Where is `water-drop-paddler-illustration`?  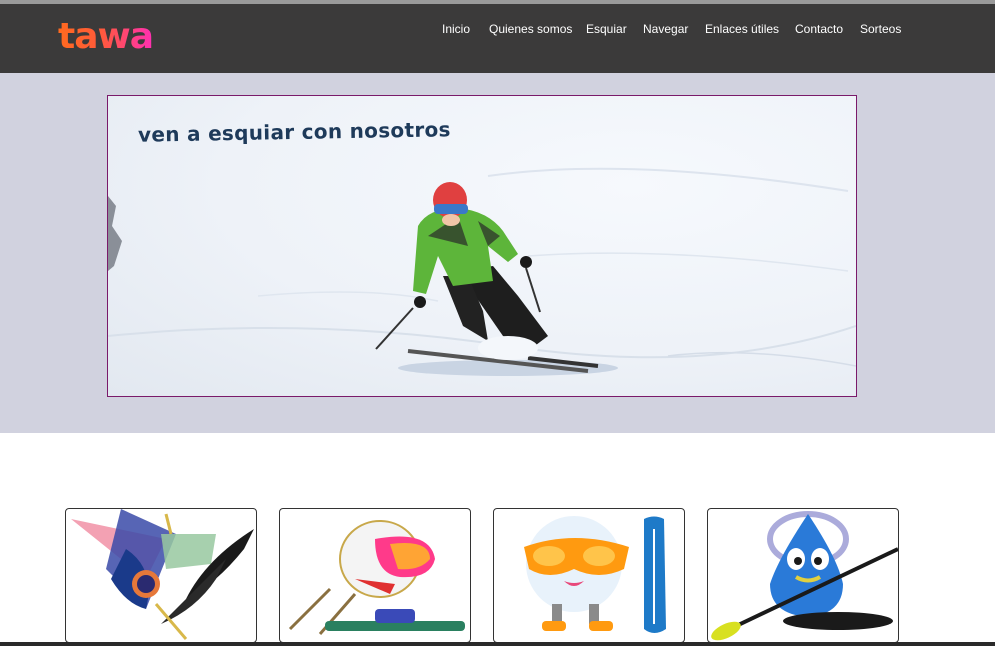
water-drop-paddler-illustration is located at coordinates (804, 576).